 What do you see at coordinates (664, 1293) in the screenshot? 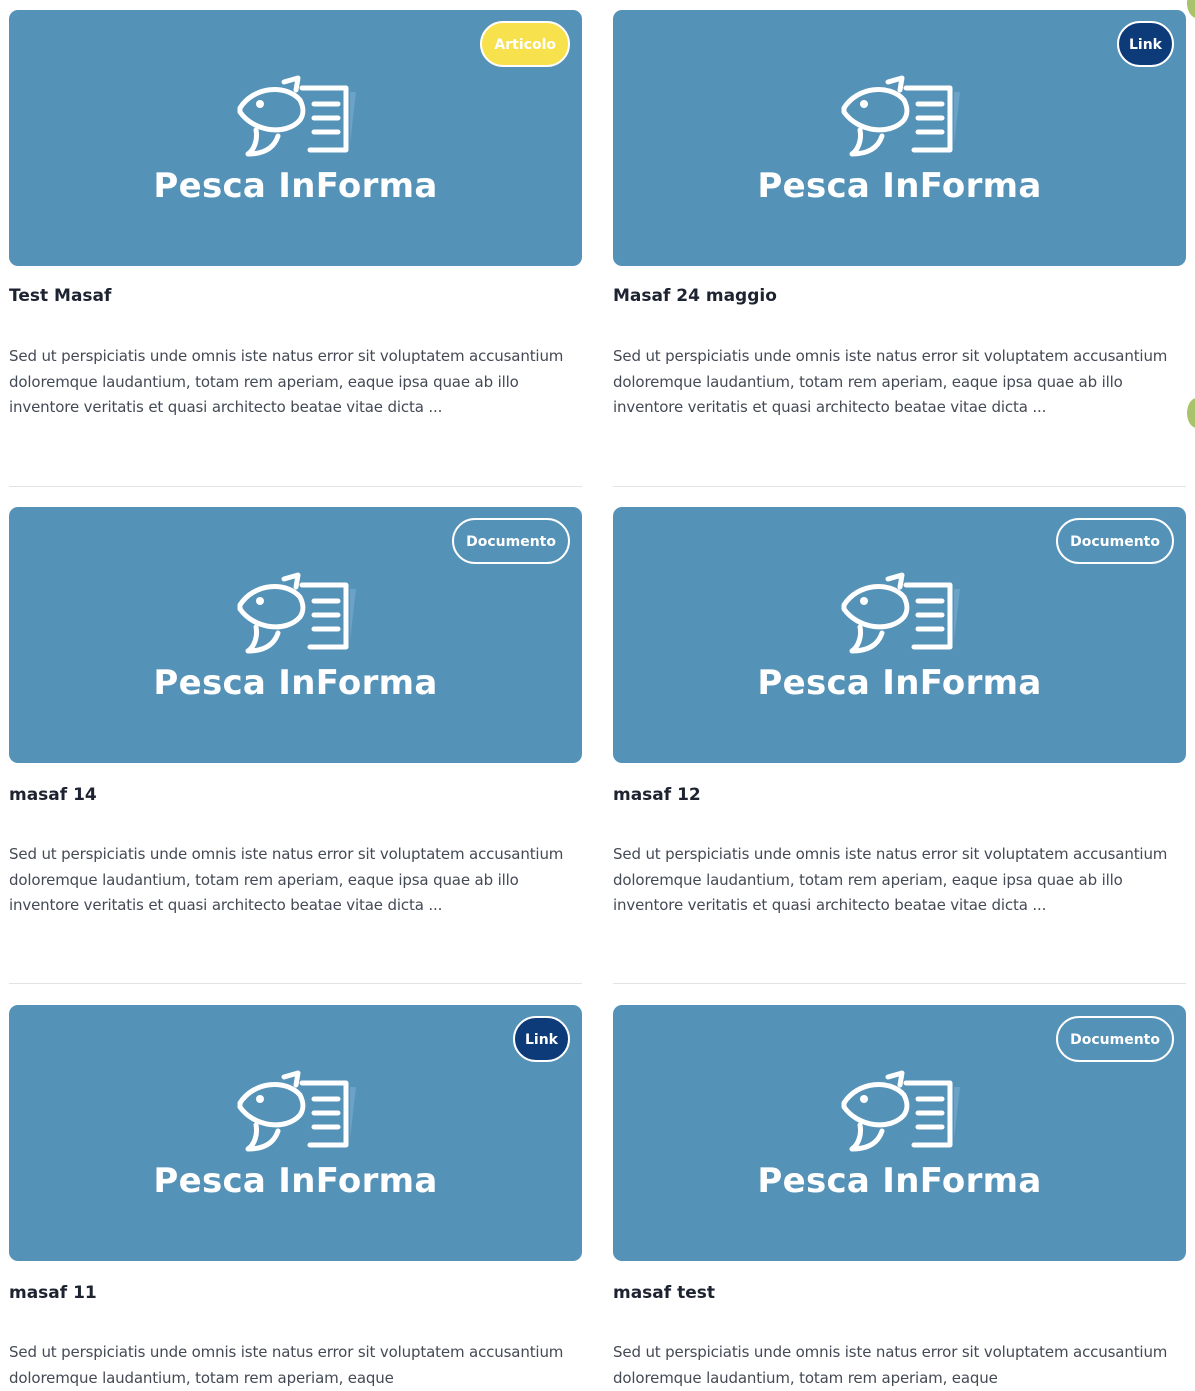
I see `card-title: masaf test` at bounding box center [664, 1293].